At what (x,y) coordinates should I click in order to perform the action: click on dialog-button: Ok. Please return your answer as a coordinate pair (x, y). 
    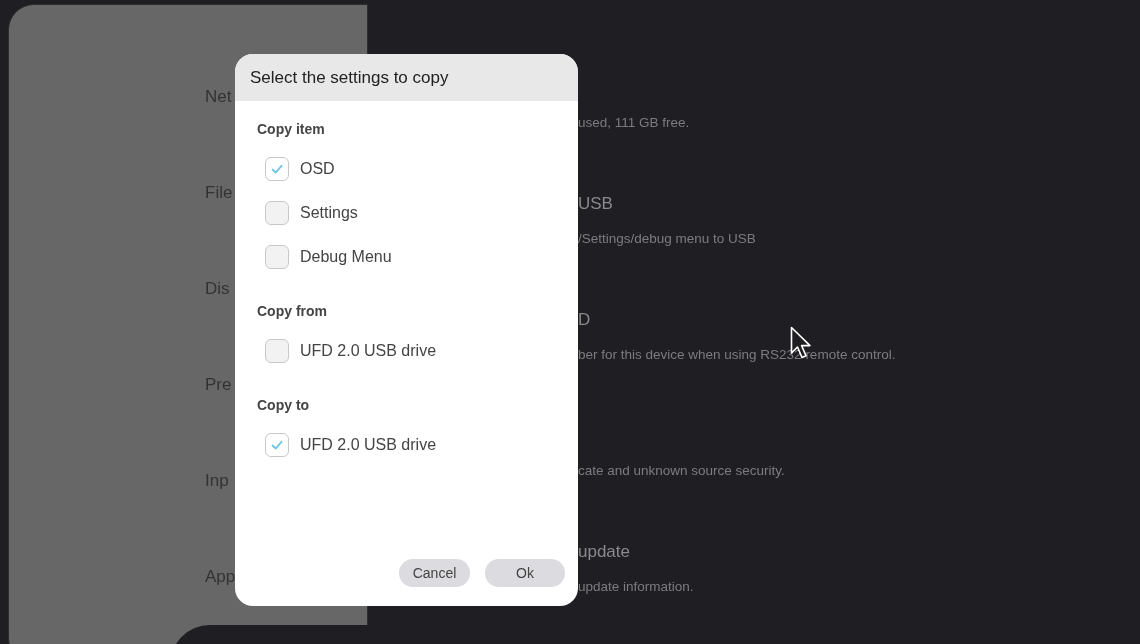
    Looking at the image, I should click on (525, 573).